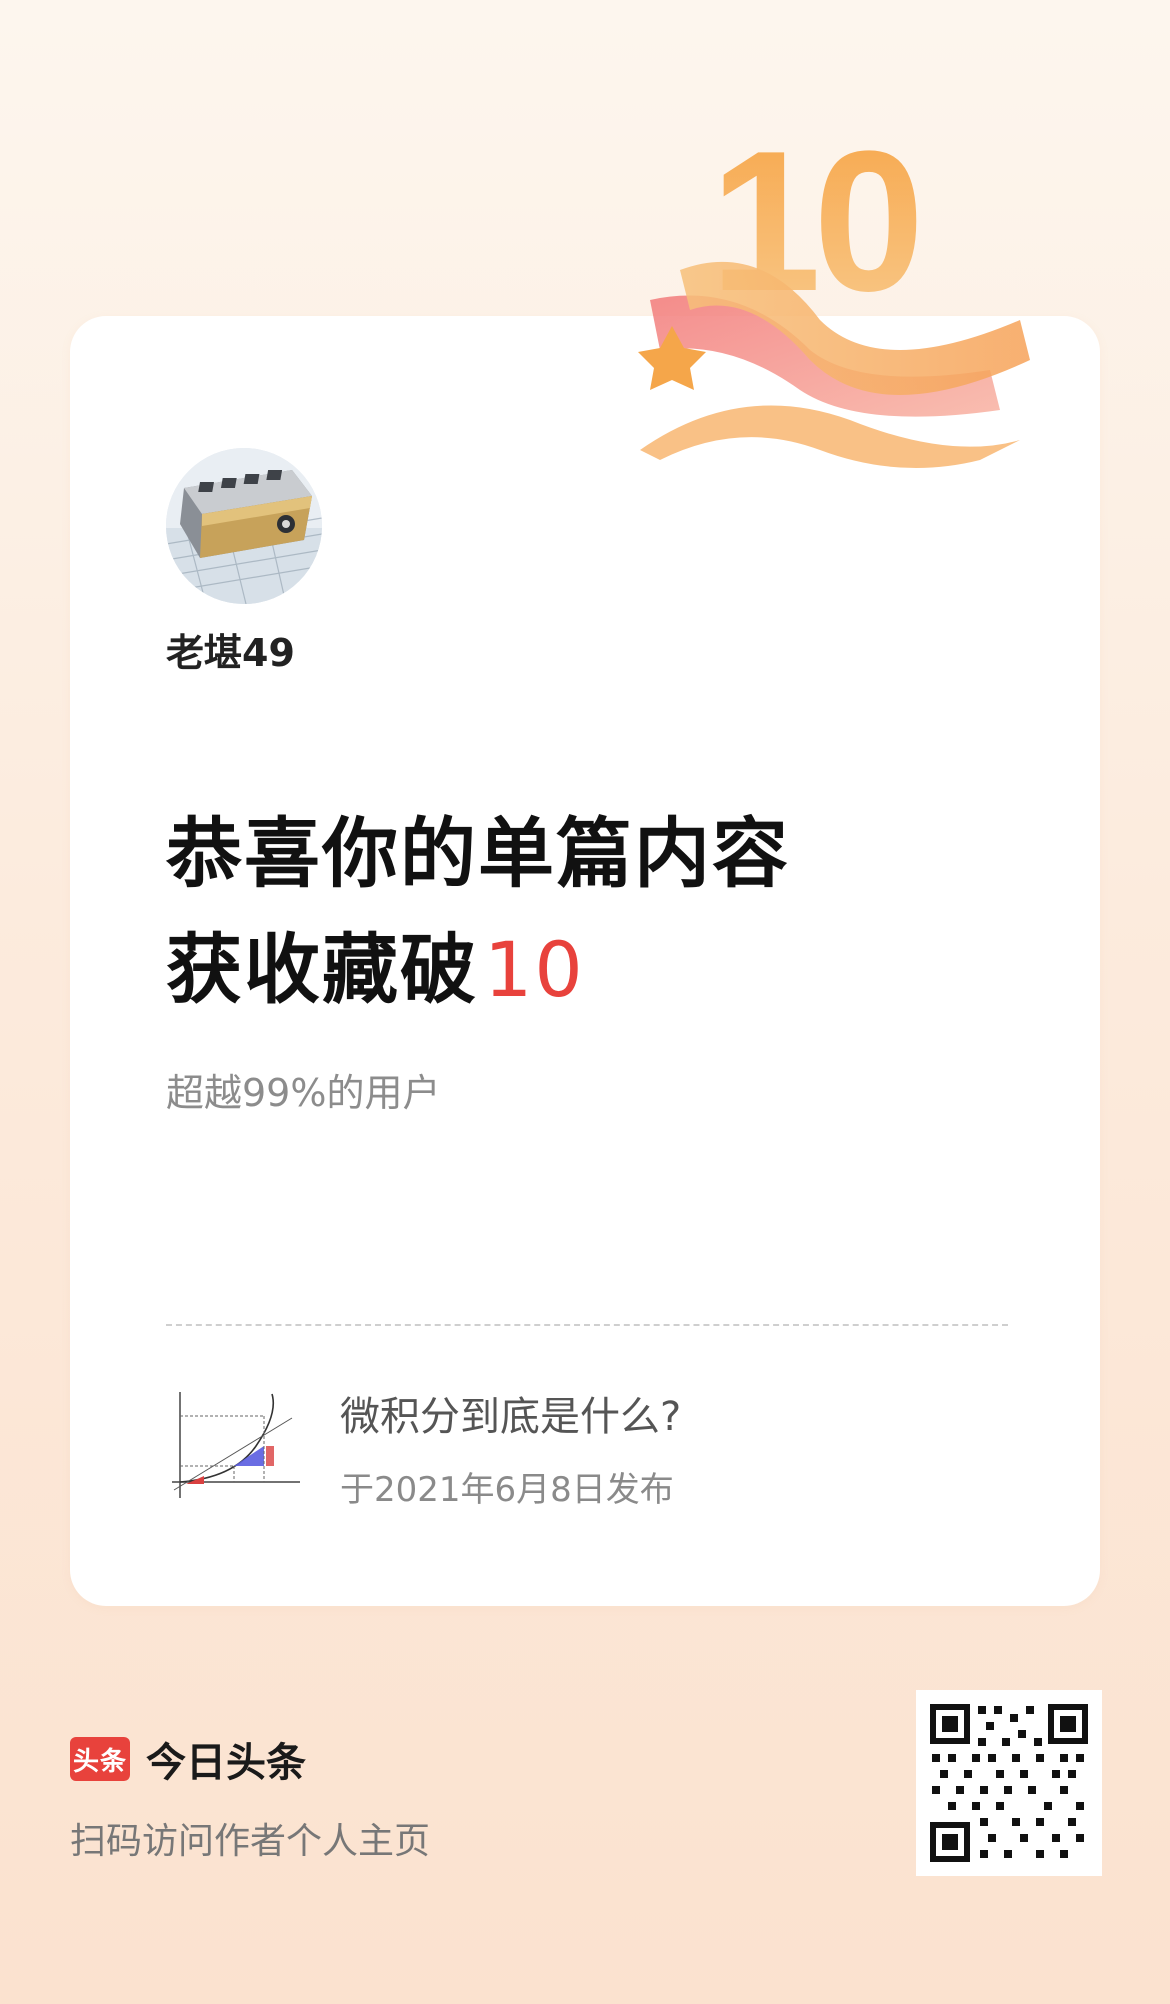 The width and height of the screenshot is (1170, 2004). Describe the element at coordinates (226, 1763) in the screenshot. I see `brand-name: 今日头条` at that location.